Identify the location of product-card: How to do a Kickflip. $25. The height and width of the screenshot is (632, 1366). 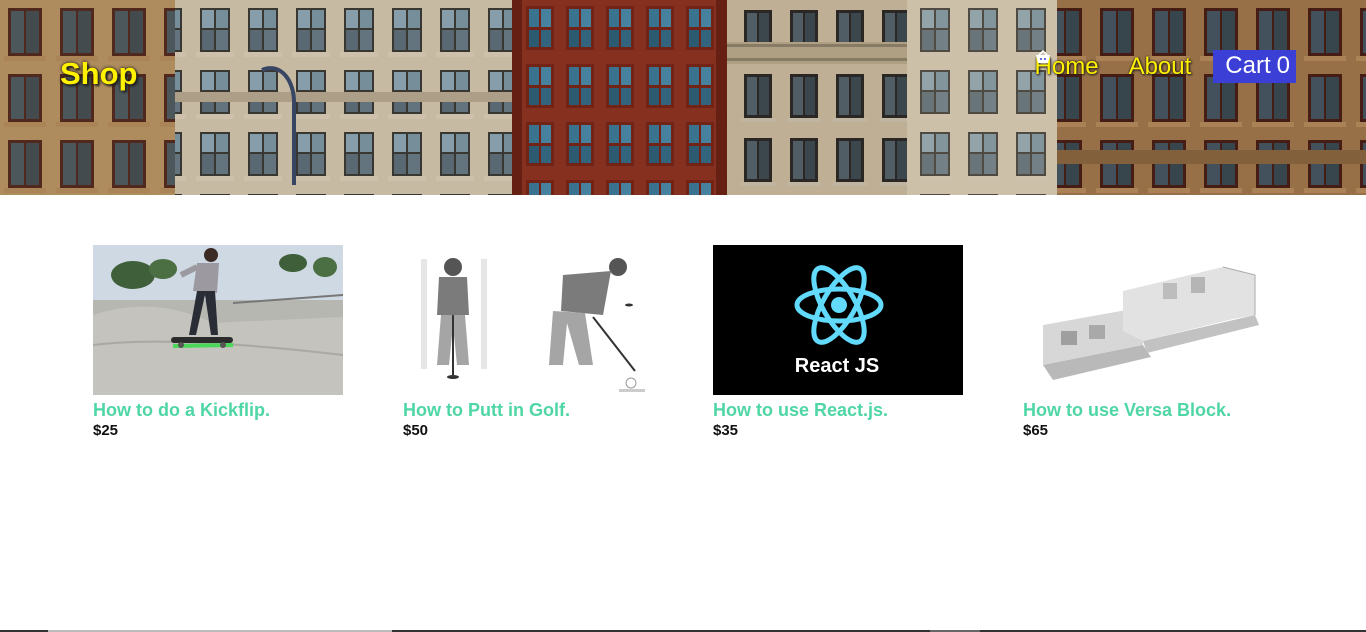
(218, 342).